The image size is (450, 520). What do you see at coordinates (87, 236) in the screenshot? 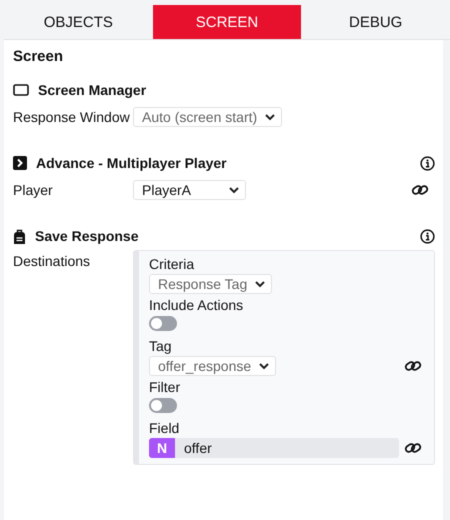
I see `section-title: Save Response` at bounding box center [87, 236].